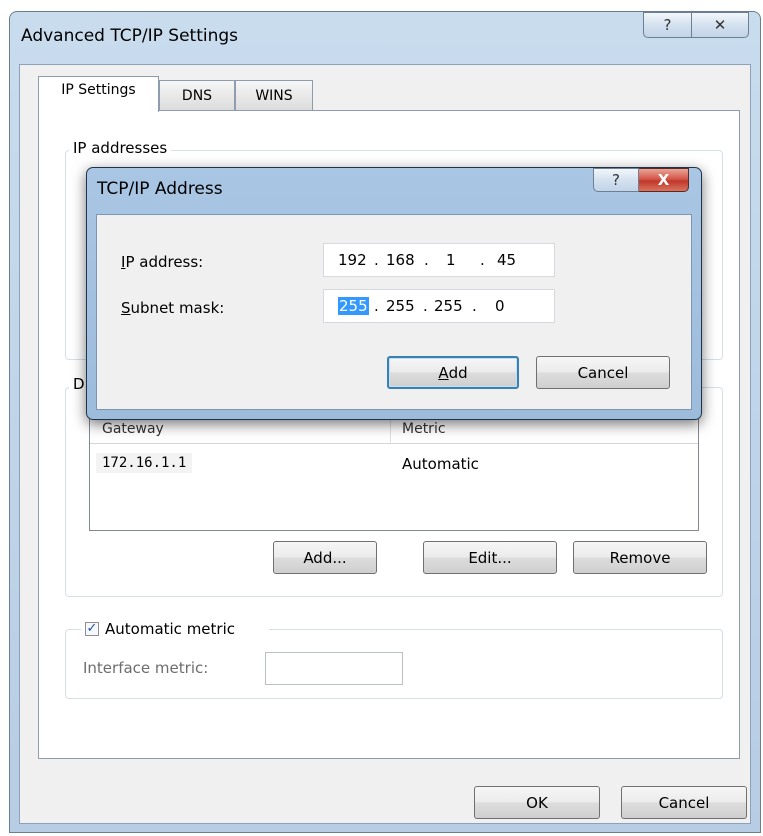 The width and height of the screenshot is (763, 836). What do you see at coordinates (390, 430) in the screenshot?
I see `column-separator` at bounding box center [390, 430].